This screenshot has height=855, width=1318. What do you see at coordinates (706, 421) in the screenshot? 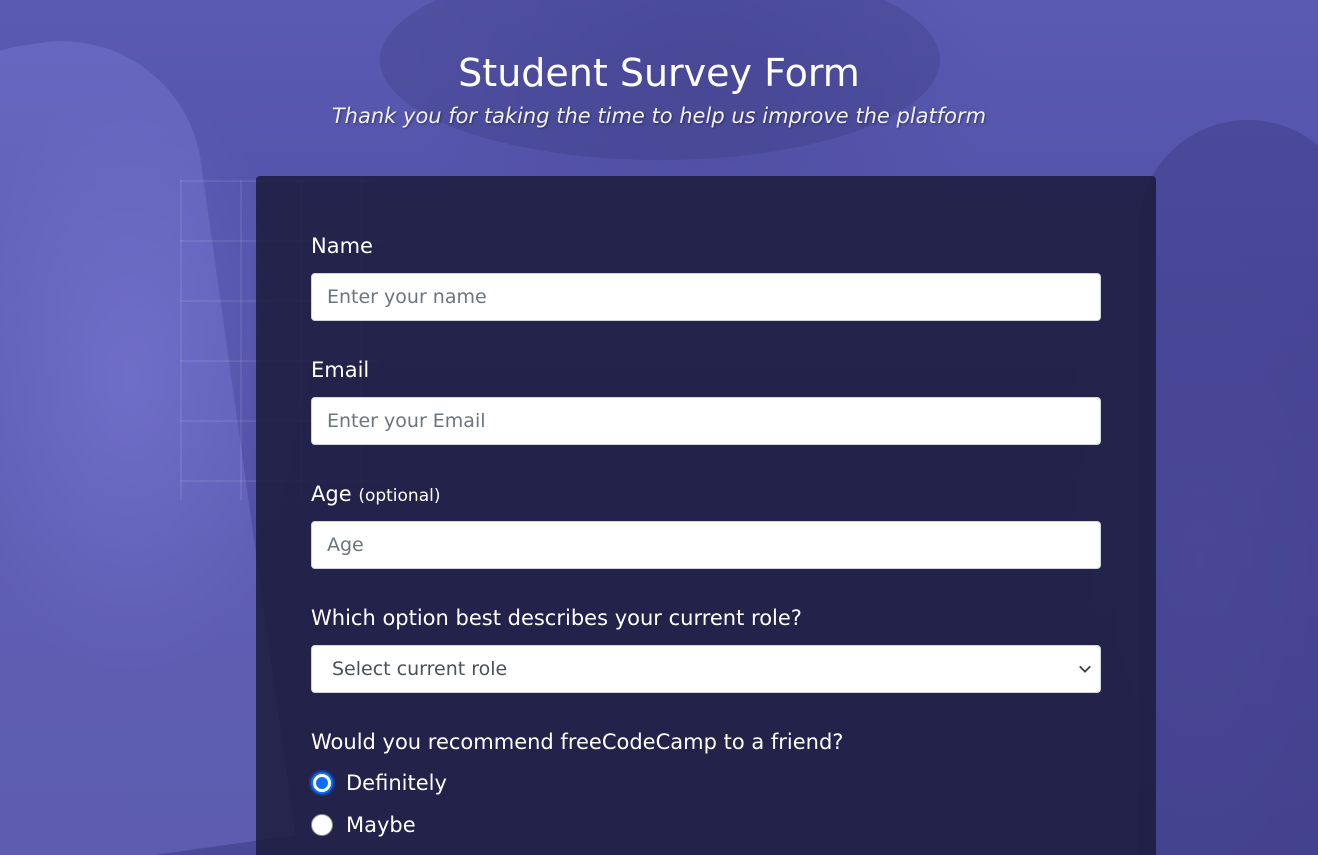
I see `email-input` at bounding box center [706, 421].